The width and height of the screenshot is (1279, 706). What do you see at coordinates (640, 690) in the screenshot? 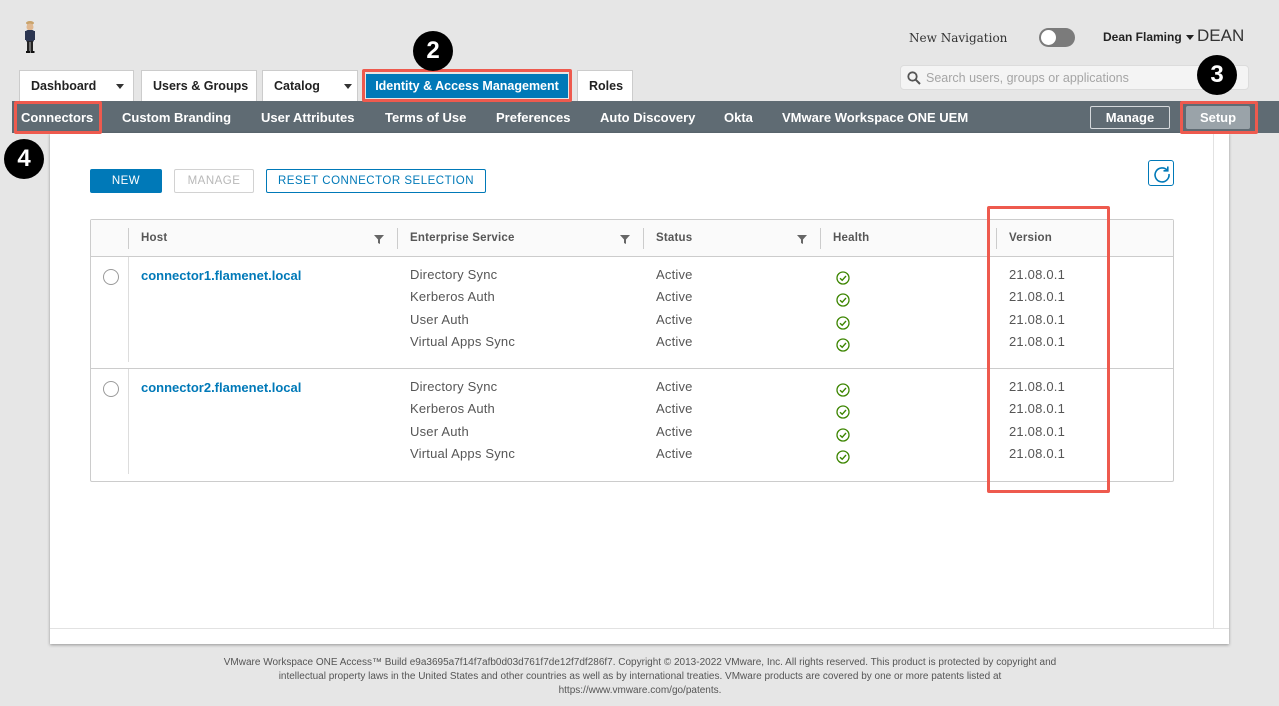
I see `footer-line: https://www.vmware.com/go/patents.` at bounding box center [640, 690].